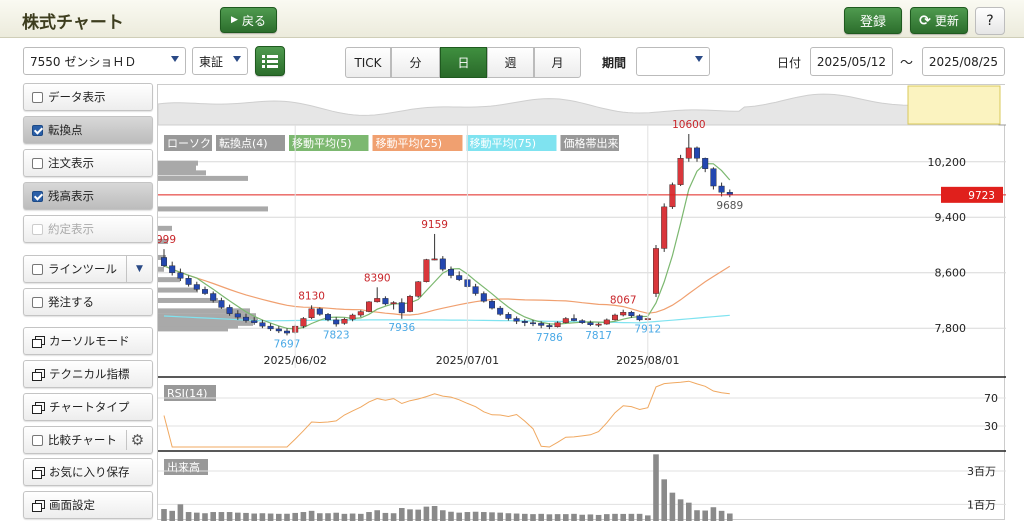 The width and height of the screenshot is (1024, 531). Describe the element at coordinates (557, 62) in the screenshot. I see `interval-tab: 月` at that location.